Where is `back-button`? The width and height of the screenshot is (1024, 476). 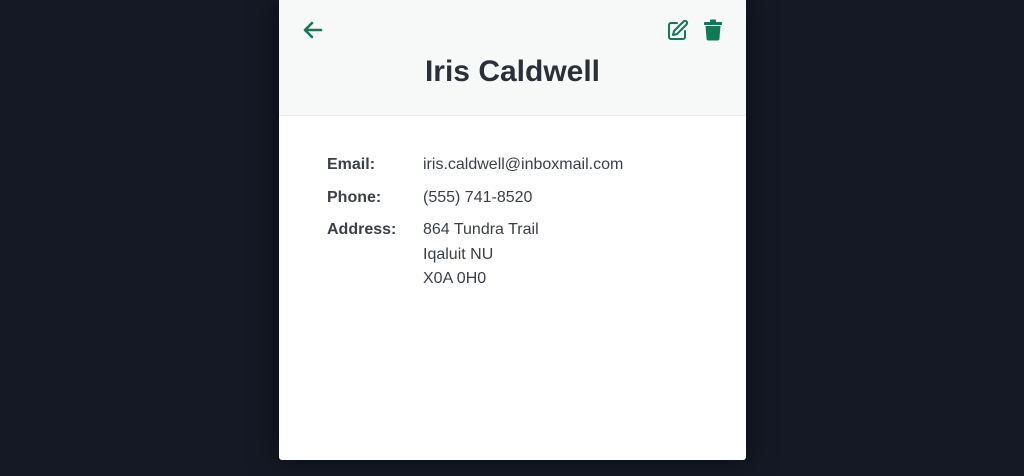 back-button is located at coordinates (313, 30).